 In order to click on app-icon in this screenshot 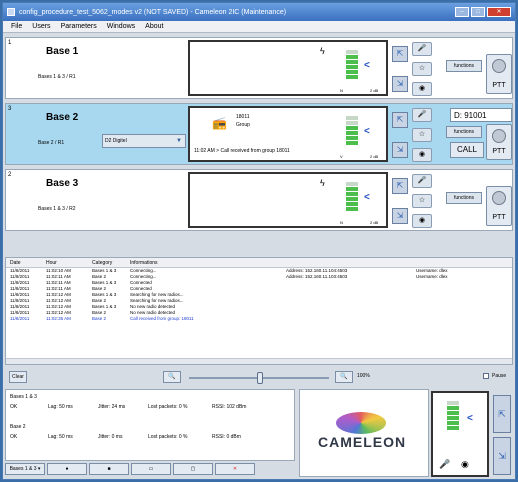, I will do `click(11, 12)`.